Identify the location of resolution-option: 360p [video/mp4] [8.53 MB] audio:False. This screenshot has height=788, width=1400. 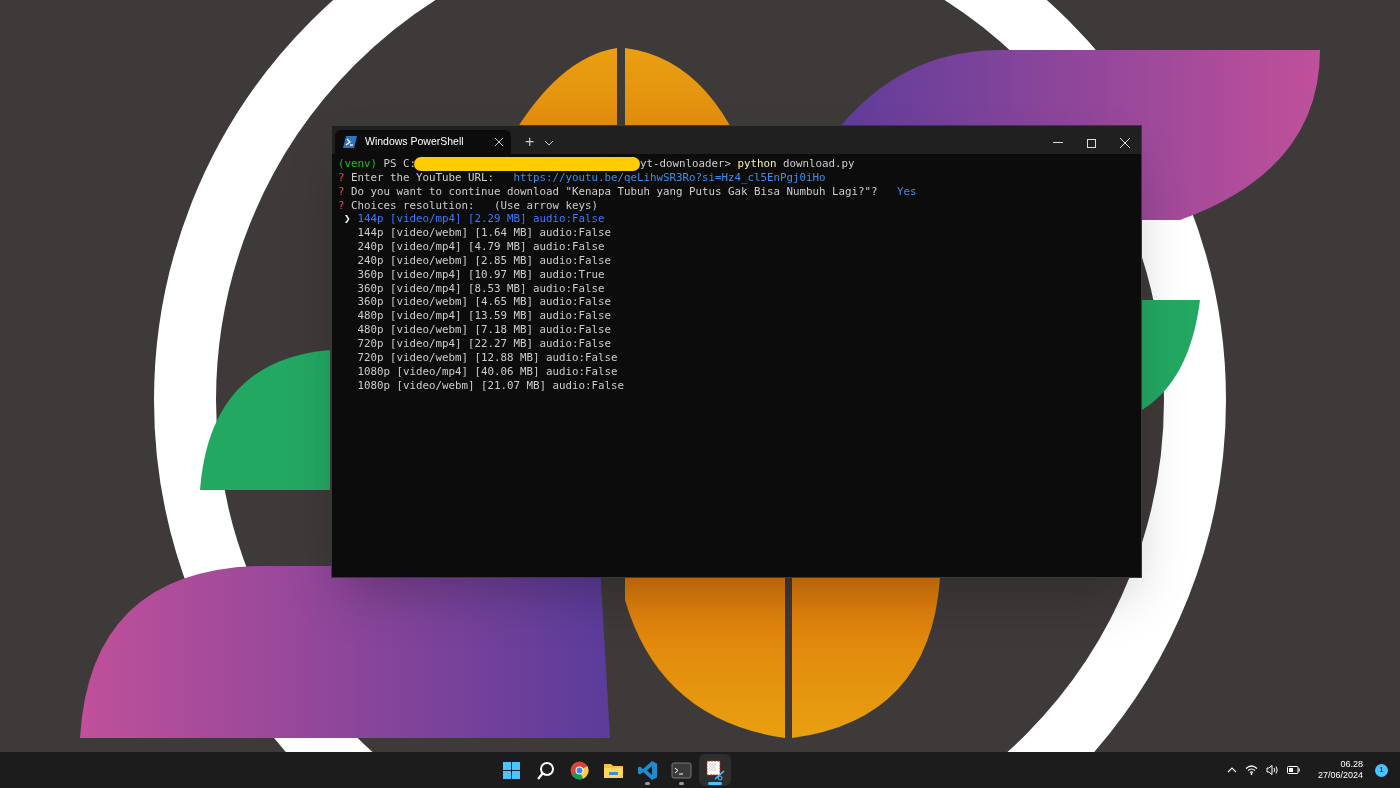
(481, 288).